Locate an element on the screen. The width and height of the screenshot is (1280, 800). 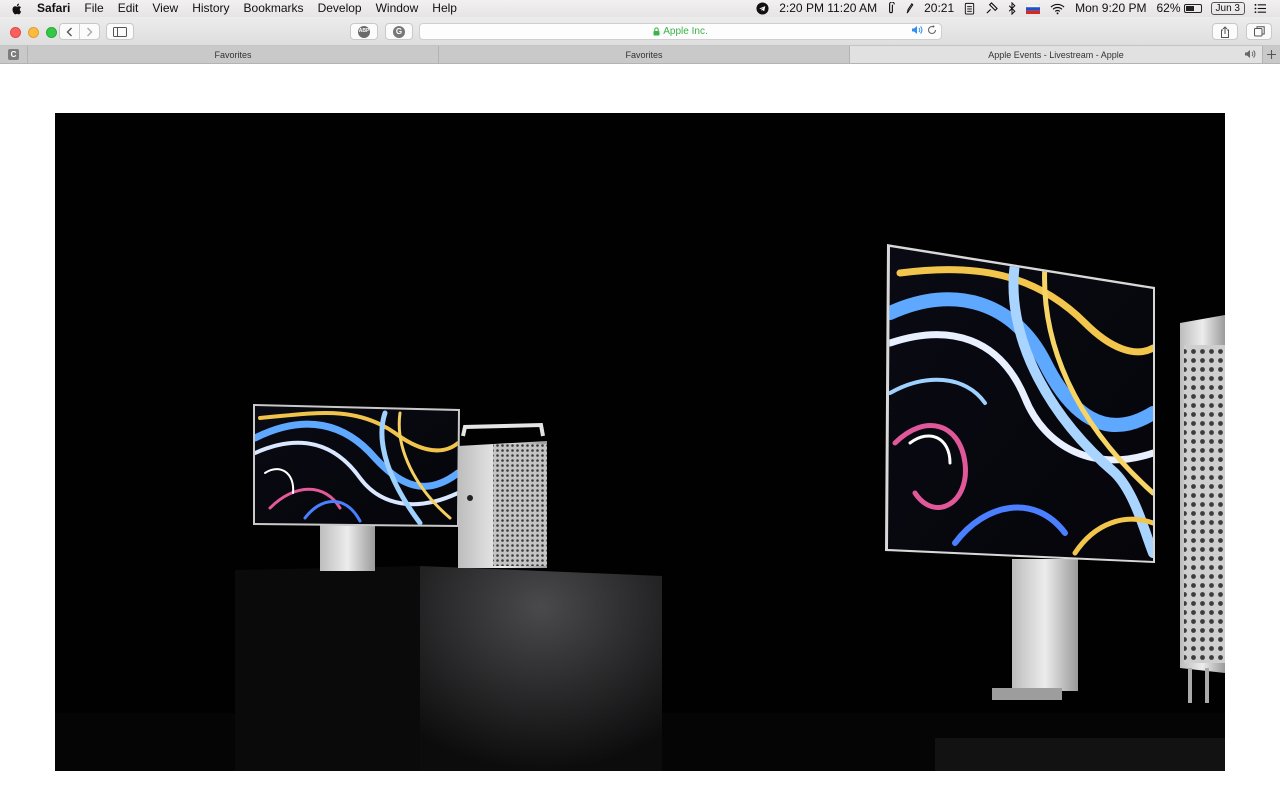
menu-help: Help is located at coordinates (444, 8).